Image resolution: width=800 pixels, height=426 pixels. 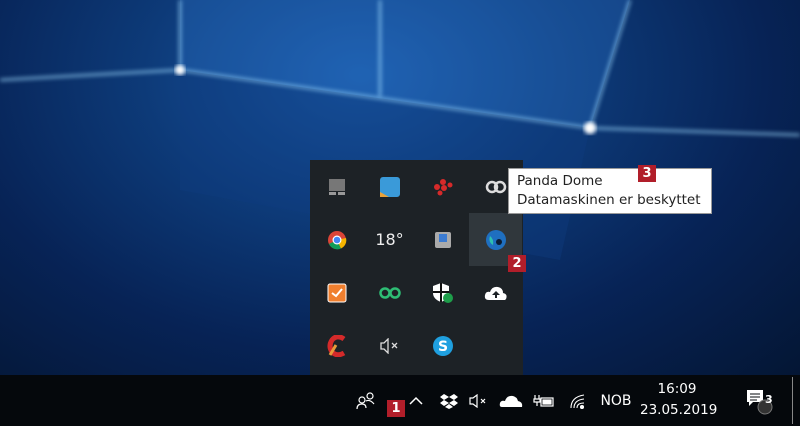 What do you see at coordinates (679, 410) in the screenshot?
I see `clock-date: 23.05.2019` at bounding box center [679, 410].